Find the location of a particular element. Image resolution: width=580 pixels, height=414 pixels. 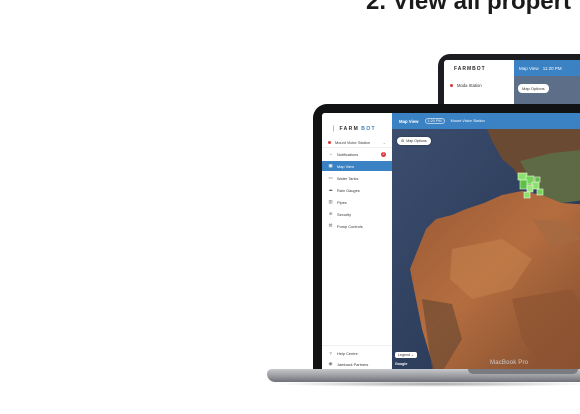

tank-icon: ▭ is located at coordinates (330, 177).